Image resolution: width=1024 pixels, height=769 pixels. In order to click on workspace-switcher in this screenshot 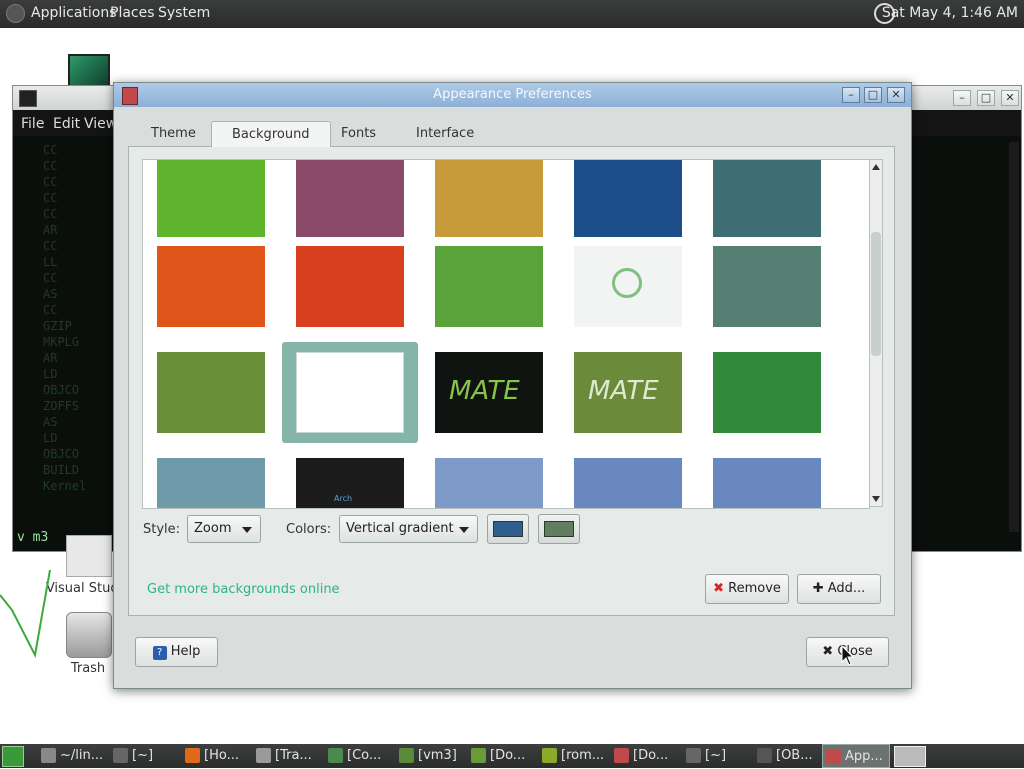, I will do `click(910, 756)`.